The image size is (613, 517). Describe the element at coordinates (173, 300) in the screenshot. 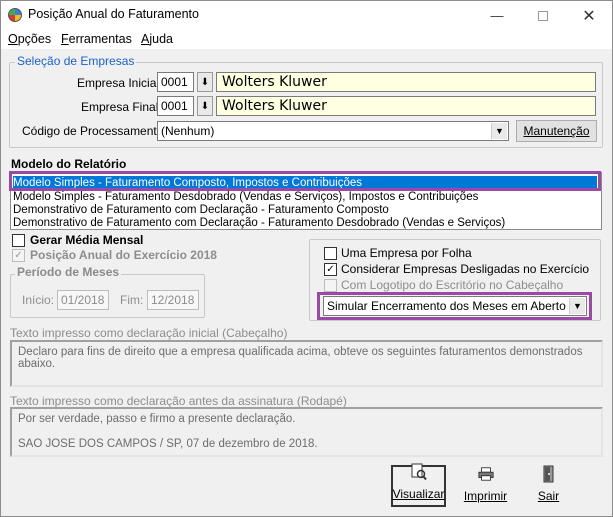

I see `fim-input: 12/2018` at that location.